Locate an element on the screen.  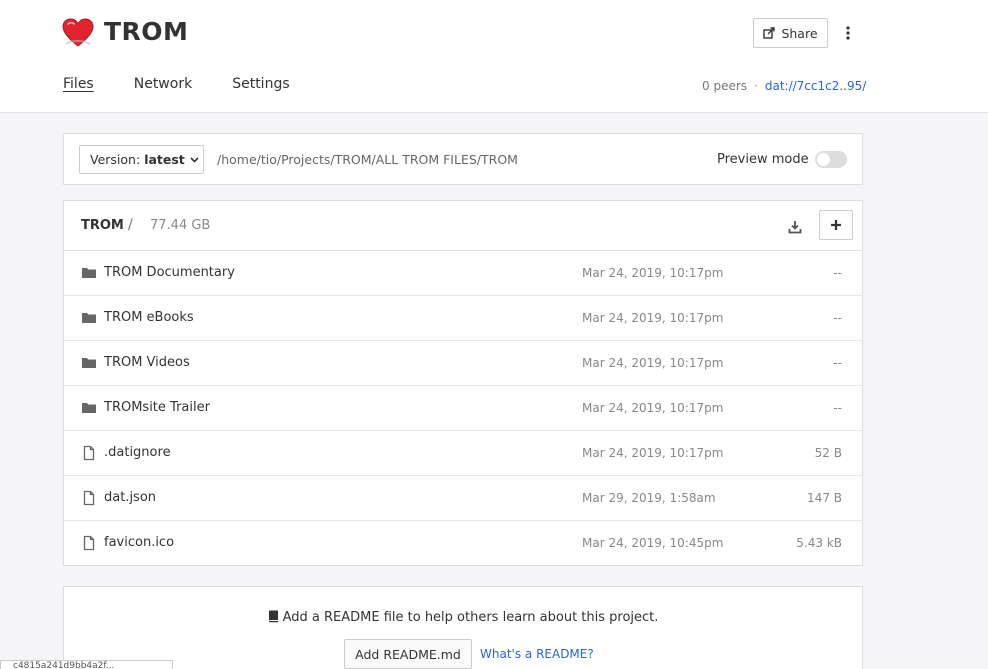
file-size: 5.43 kB is located at coordinates (819, 543).